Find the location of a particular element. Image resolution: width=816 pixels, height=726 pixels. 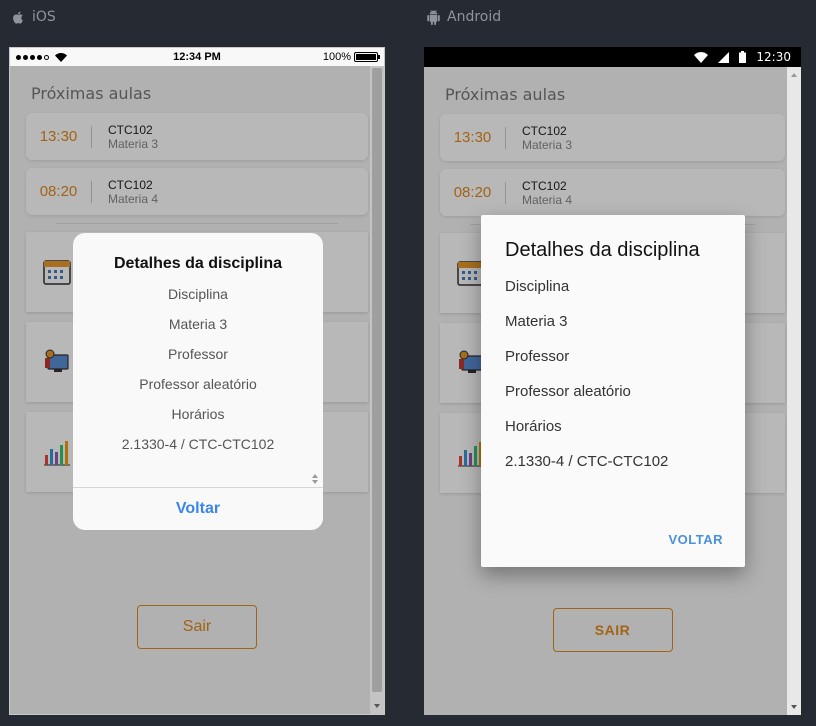

back-button: VOLTAR is located at coordinates (695, 539).